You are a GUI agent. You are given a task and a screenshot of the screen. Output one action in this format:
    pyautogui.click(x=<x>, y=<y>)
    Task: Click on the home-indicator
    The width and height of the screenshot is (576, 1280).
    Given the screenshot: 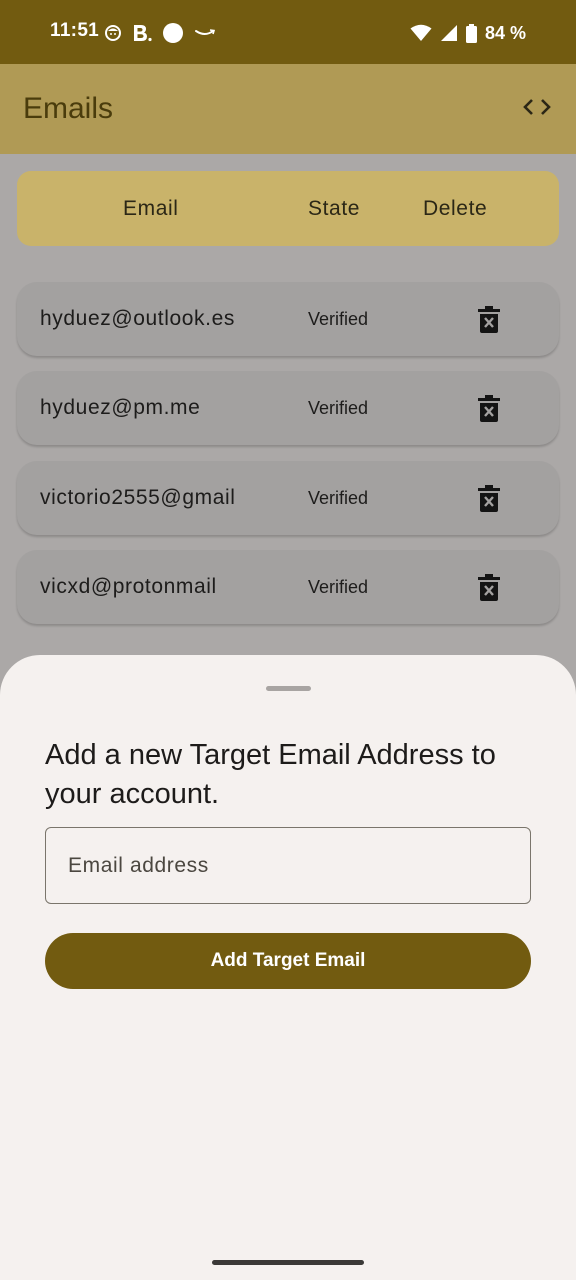 What is the action you would take?
    pyautogui.click(x=288, y=1262)
    